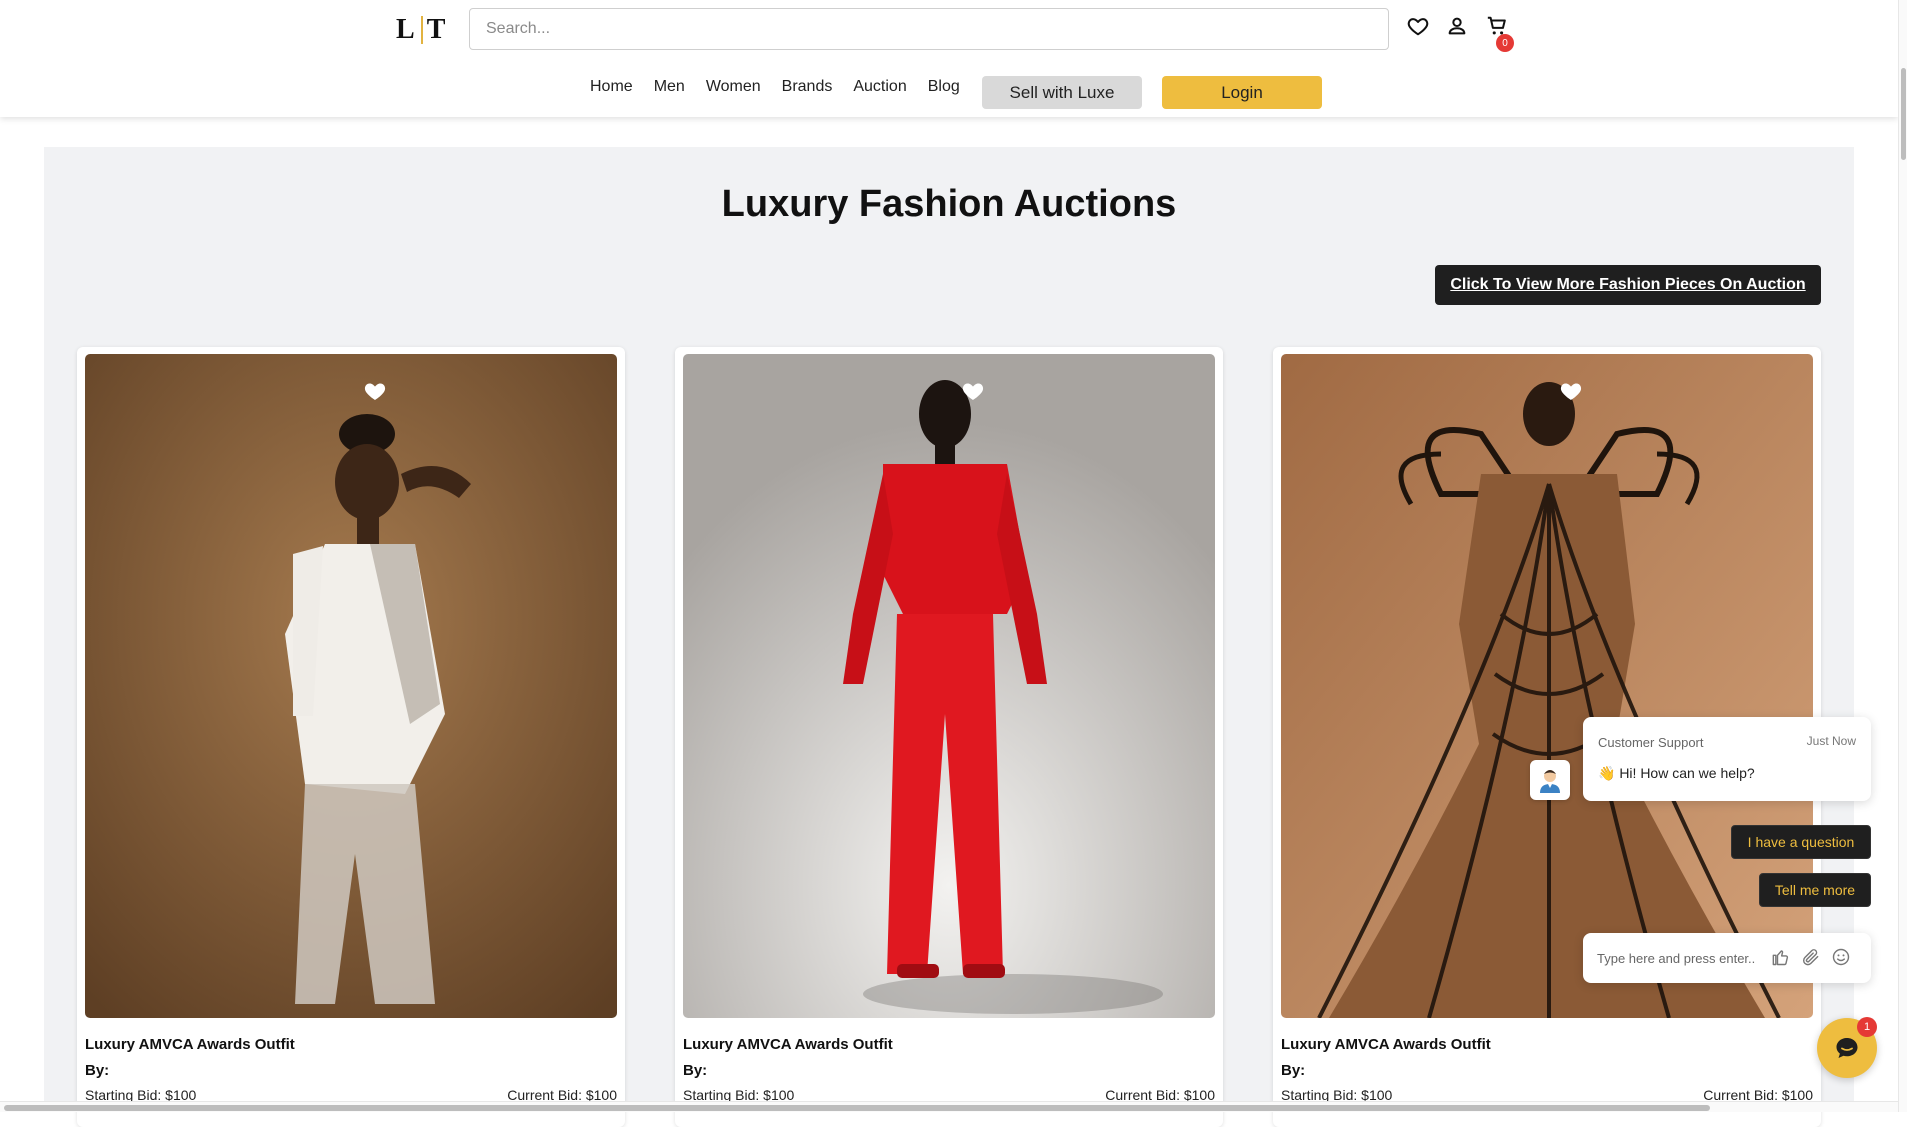 This screenshot has width=1907, height=1127. Describe the element at coordinates (1651, 742) in the screenshot. I see `chat-agent-name: Customer Support` at that location.